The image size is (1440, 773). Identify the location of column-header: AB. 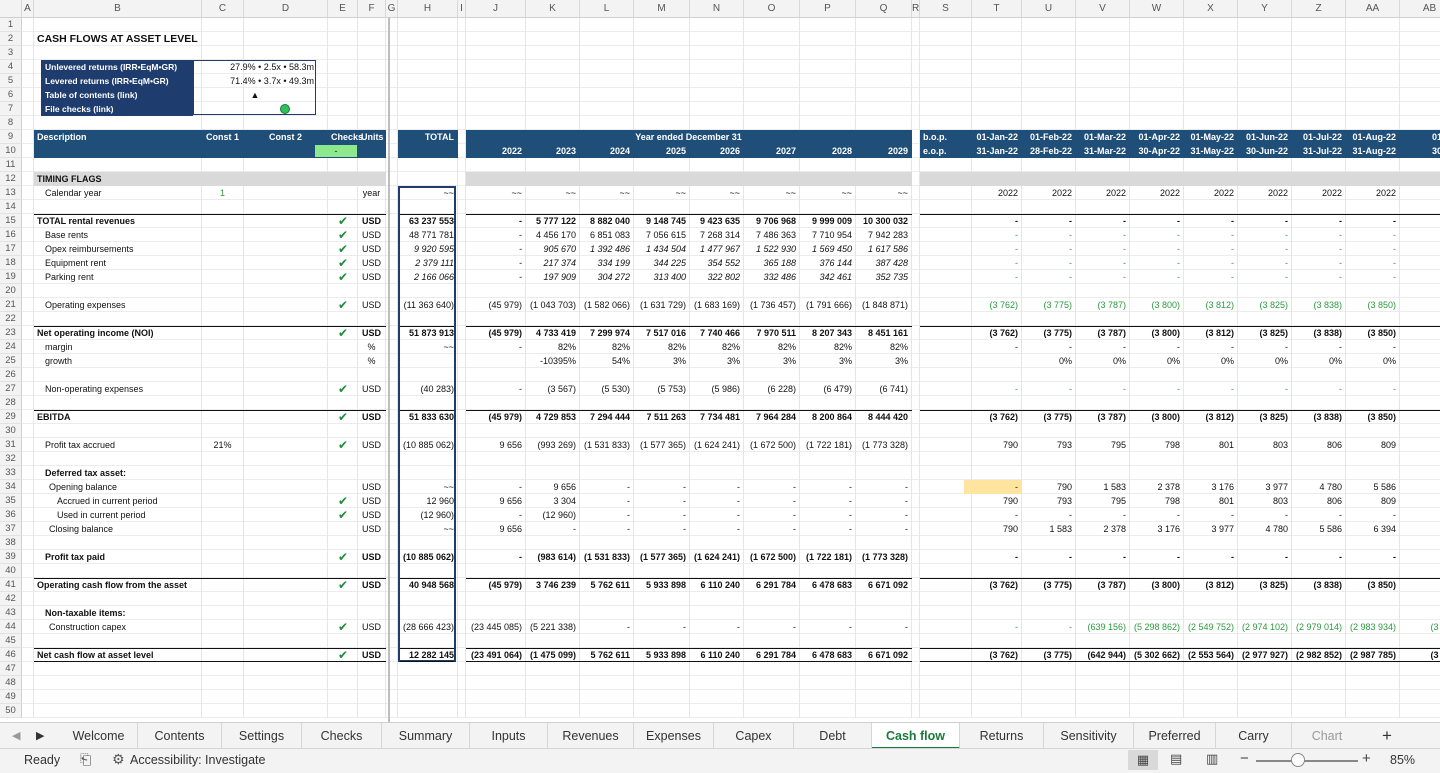
(1420, 9).